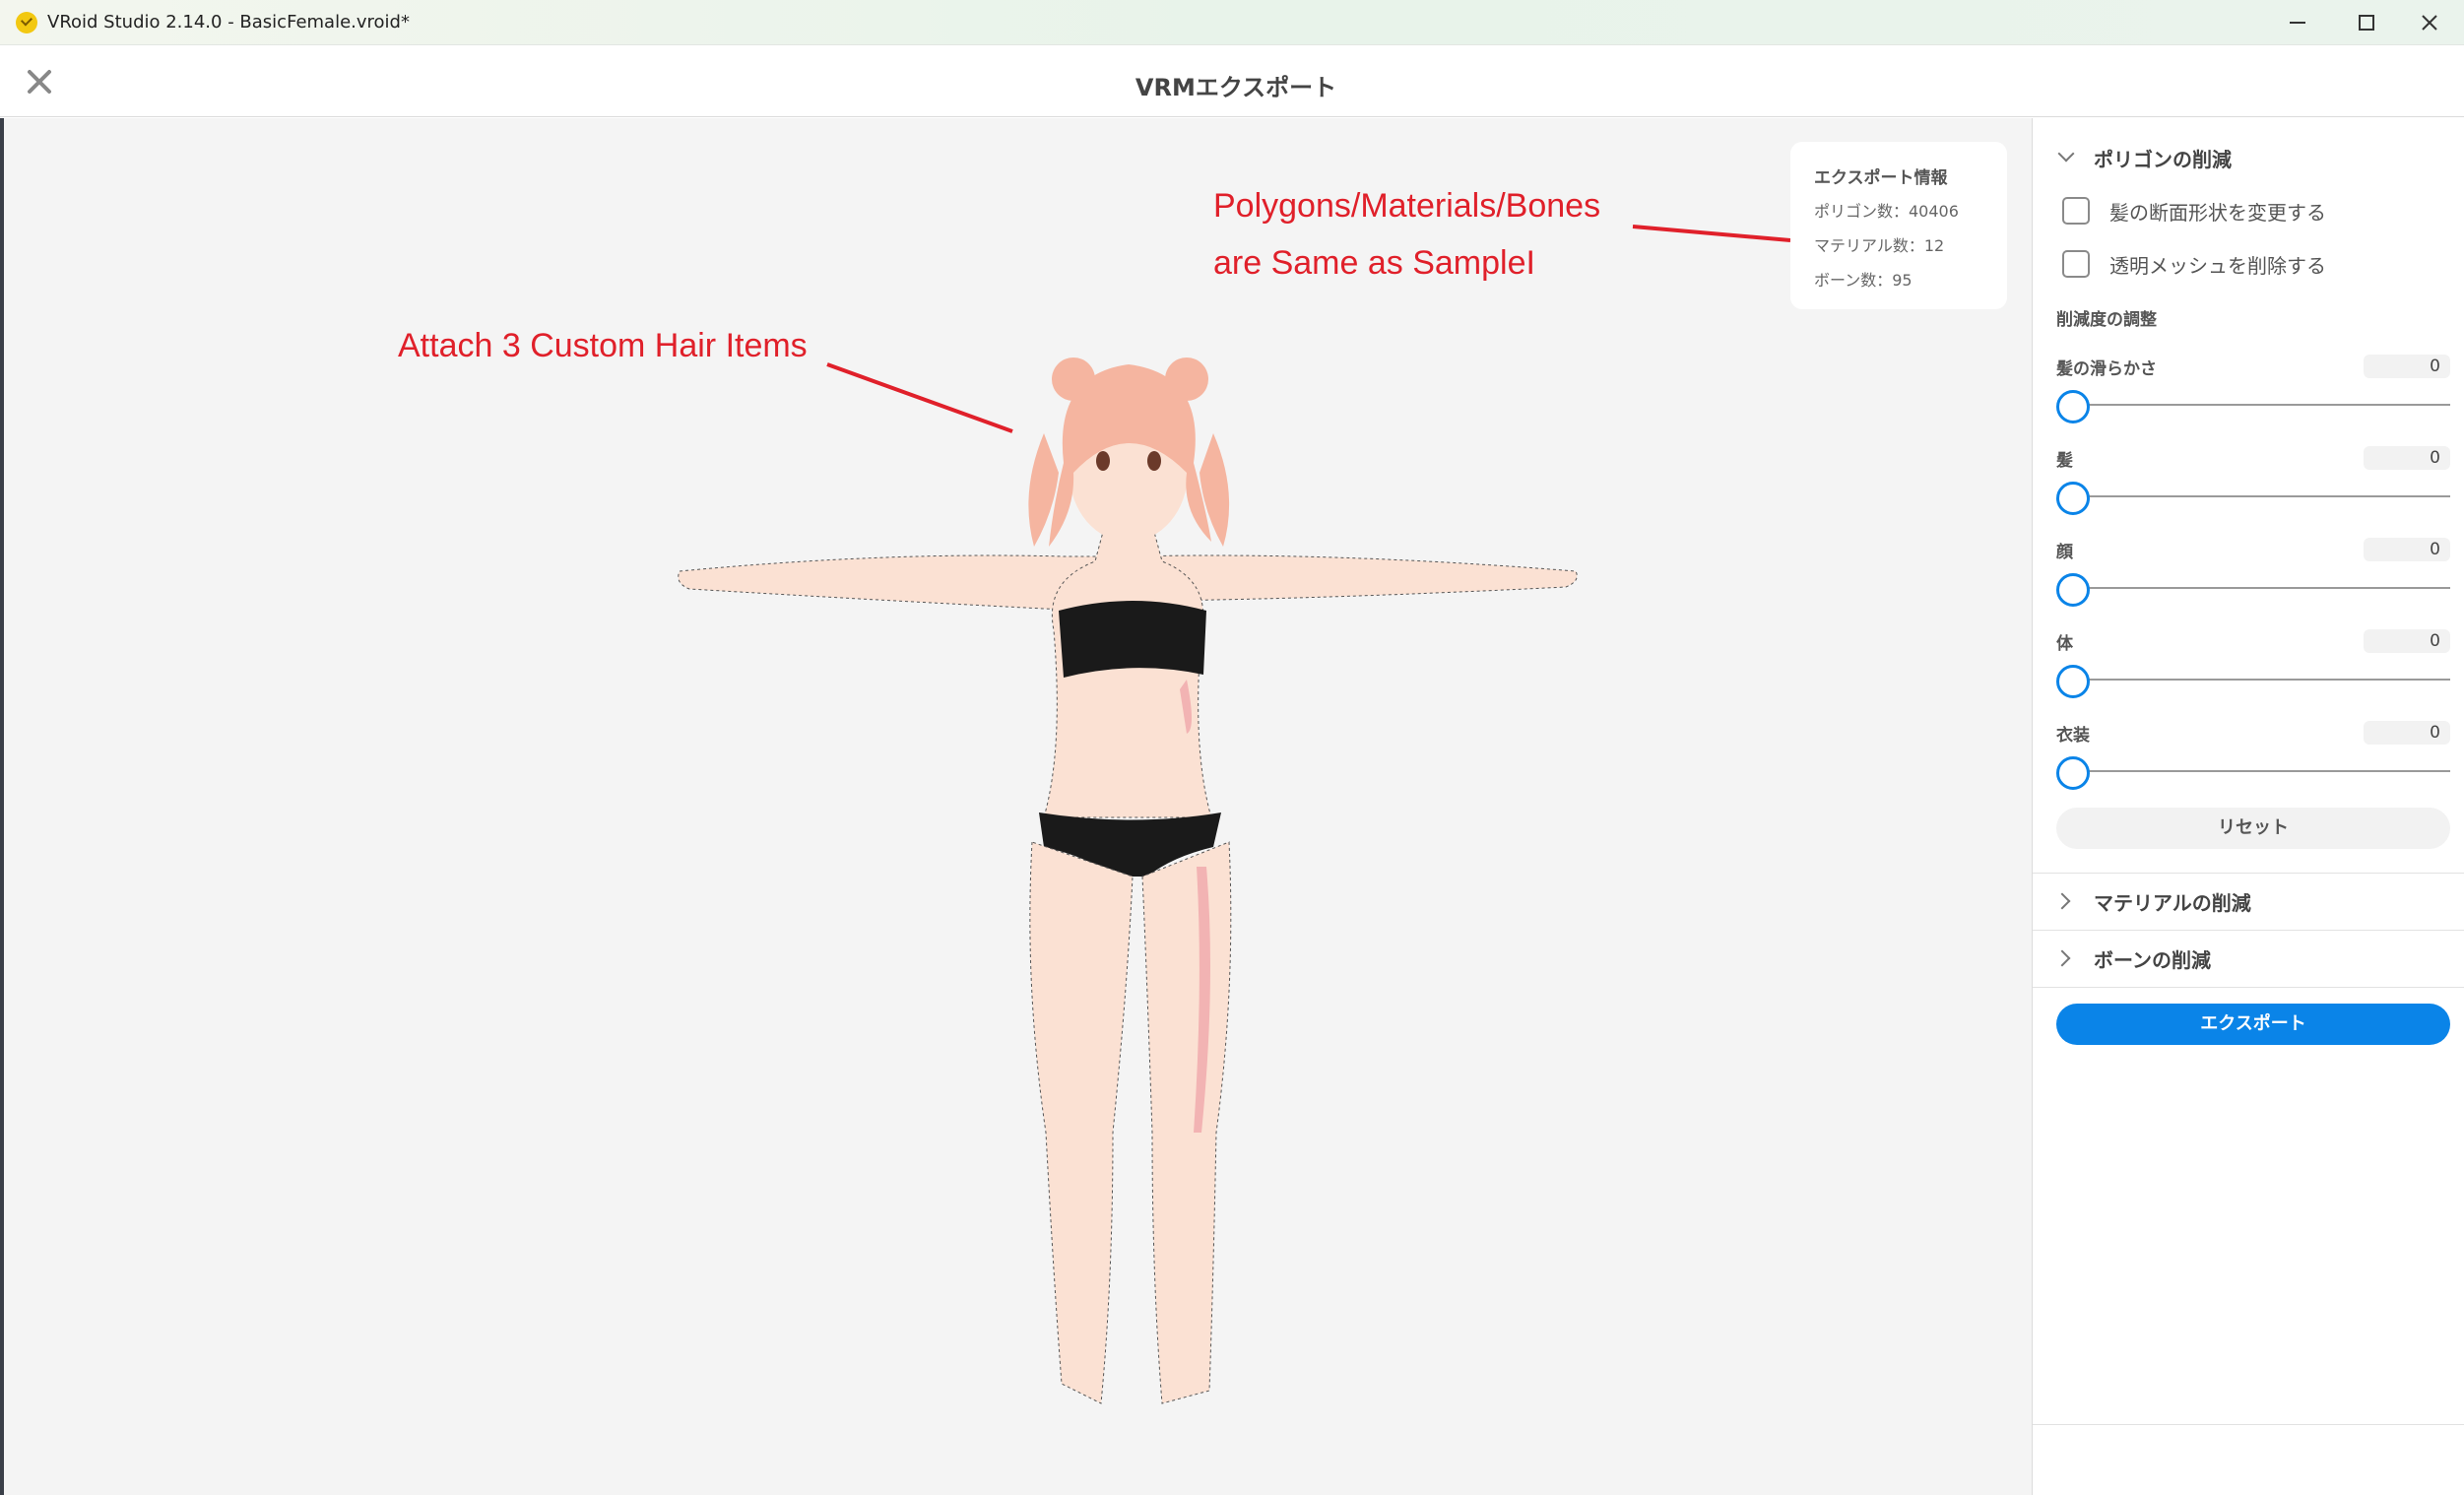 The image size is (2464, 1495). I want to click on slider-label: 髪, so click(2064, 461).